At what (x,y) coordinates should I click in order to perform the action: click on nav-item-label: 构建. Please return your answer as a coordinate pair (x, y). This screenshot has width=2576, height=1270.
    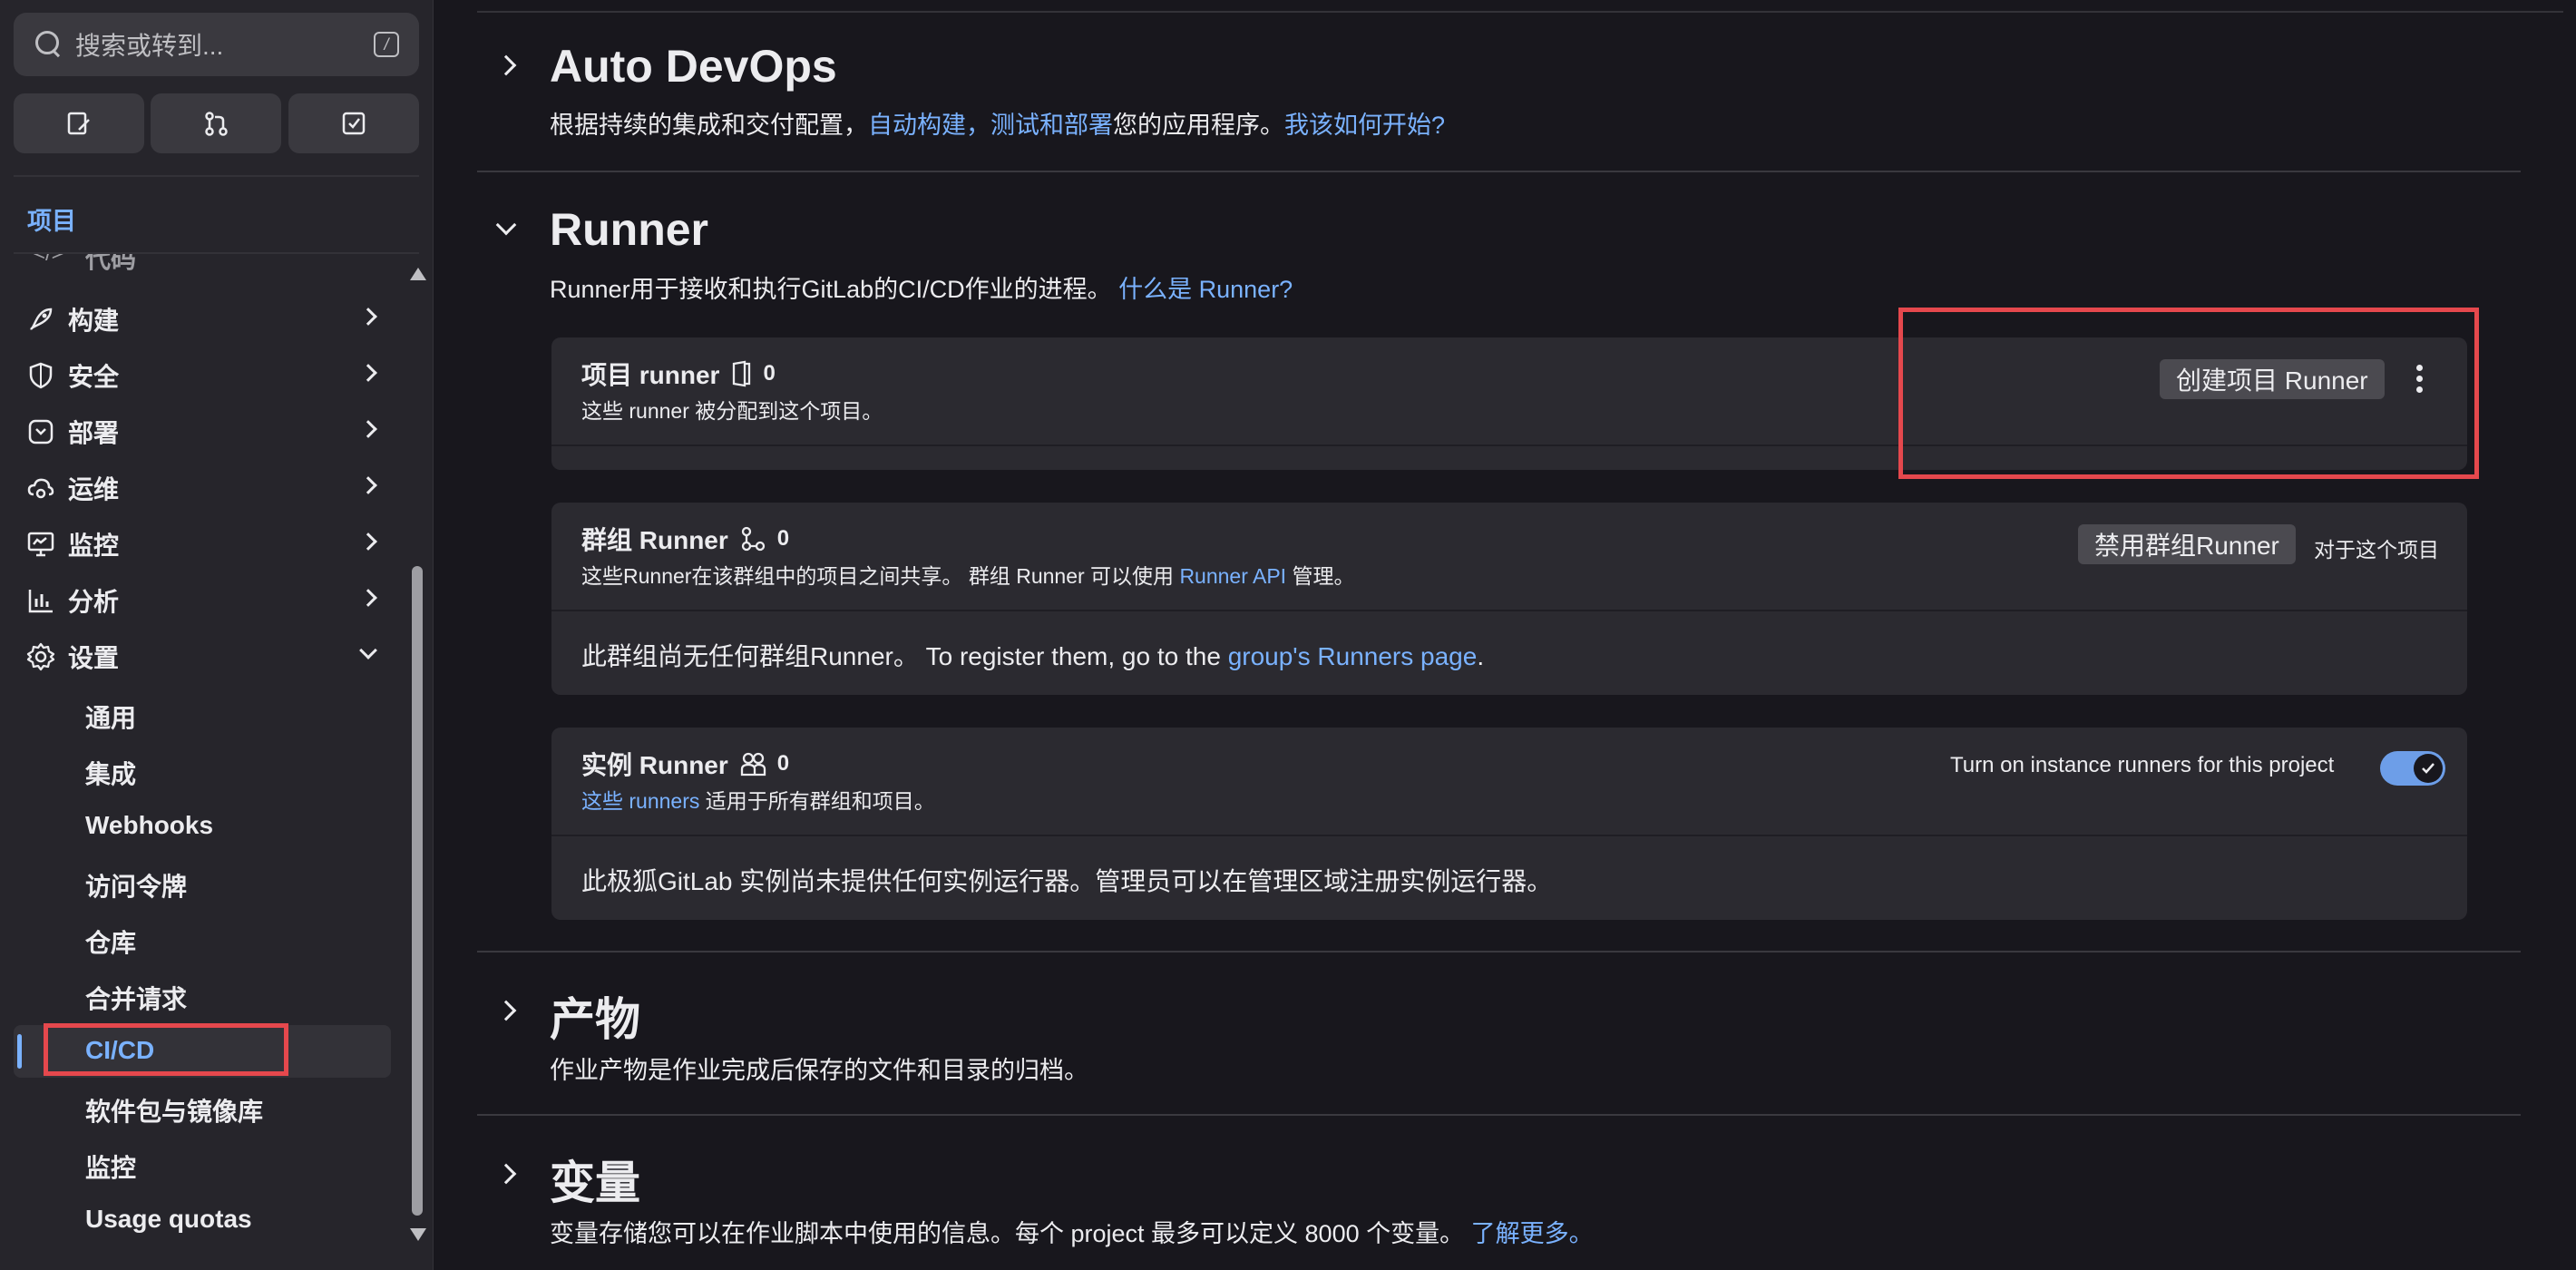
    Looking at the image, I should click on (94, 321).